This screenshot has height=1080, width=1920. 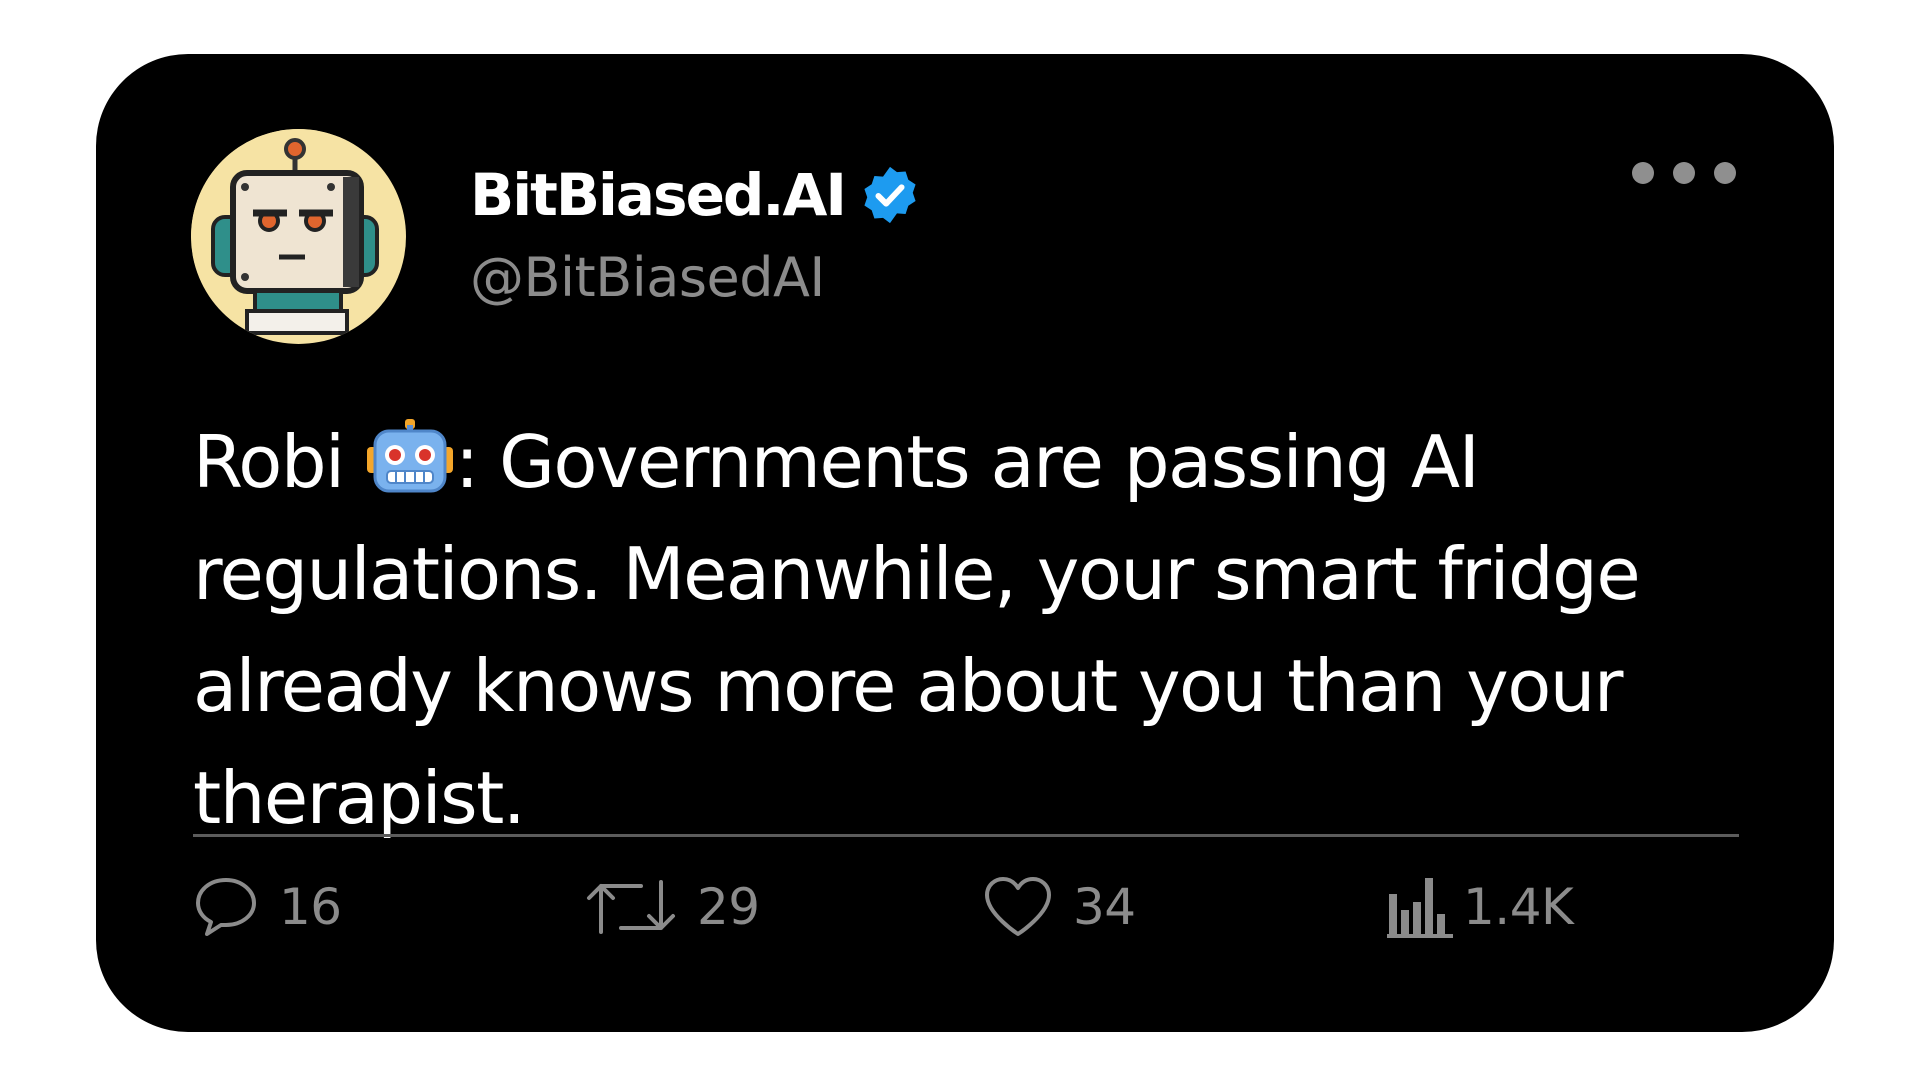 What do you see at coordinates (647, 277) in the screenshot?
I see `author-handle: @BitBiasedAI` at bounding box center [647, 277].